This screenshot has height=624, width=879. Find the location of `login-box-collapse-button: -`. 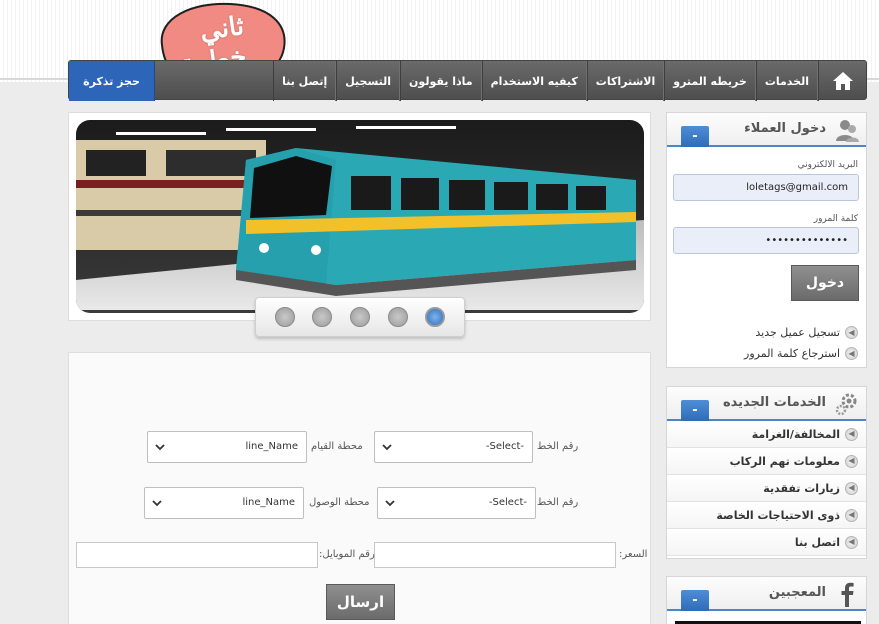

login-box-collapse-button: - is located at coordinates (695, 136).